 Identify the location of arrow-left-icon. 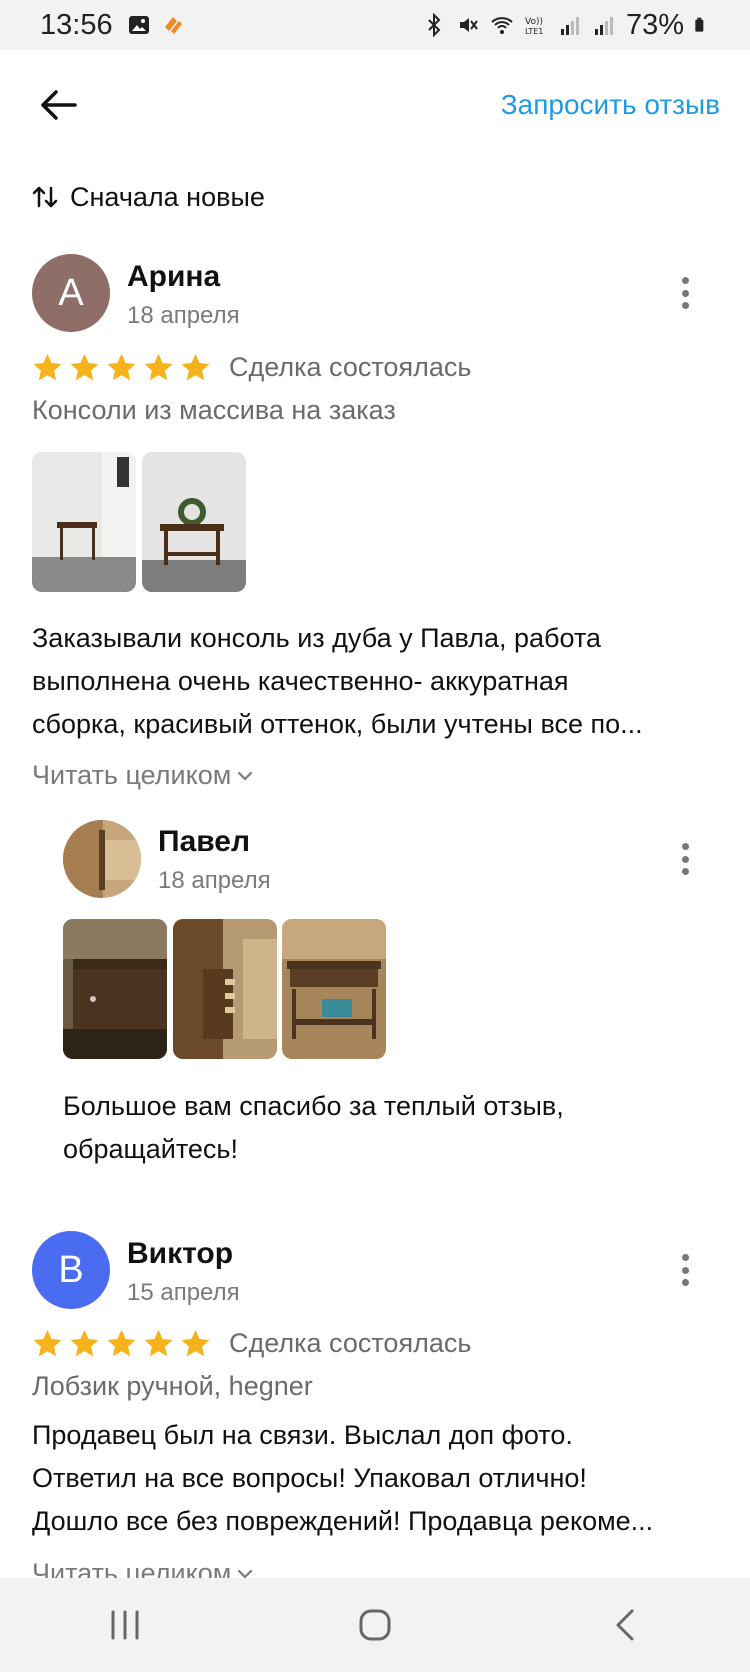
(59, 105).